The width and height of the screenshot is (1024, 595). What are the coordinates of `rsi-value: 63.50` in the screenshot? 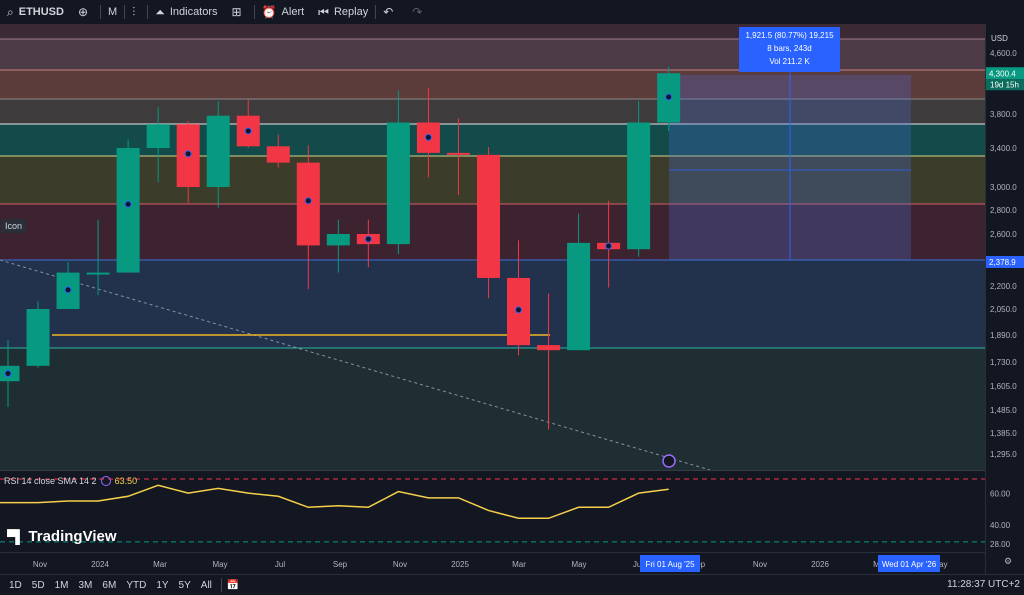 It's located at (126, 481).